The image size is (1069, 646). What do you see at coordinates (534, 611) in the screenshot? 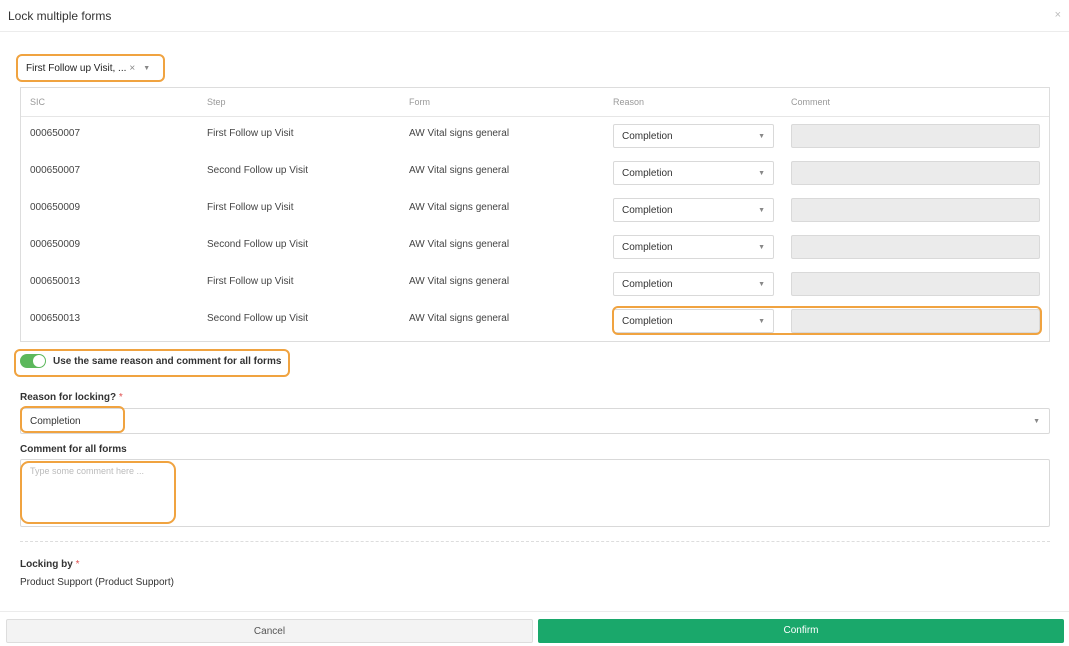
I see `dialog-footer` at bounding box center [534, 611].